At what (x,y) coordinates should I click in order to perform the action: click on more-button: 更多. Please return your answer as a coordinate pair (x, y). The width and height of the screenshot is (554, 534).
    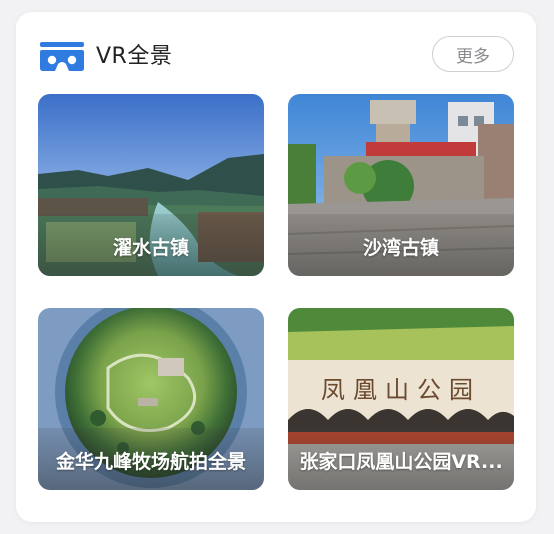
    Looking at the image, I should click on (473, 54).